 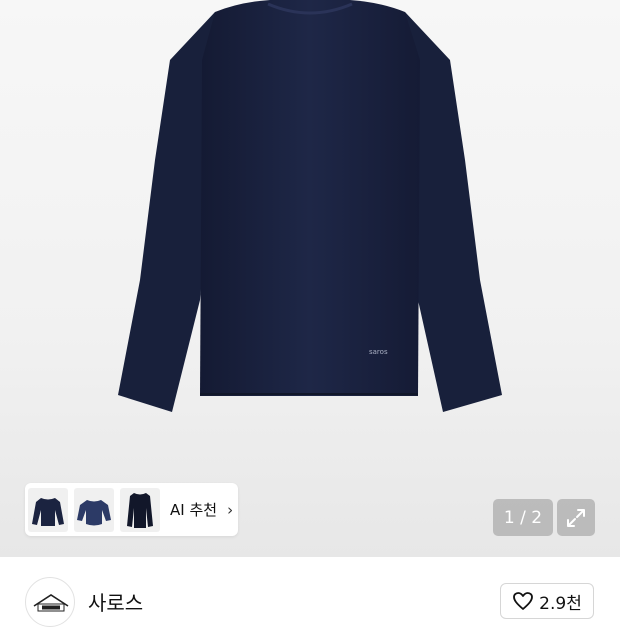 I want to click on chevron-right-icon: ›, so click(x=230, y=509).